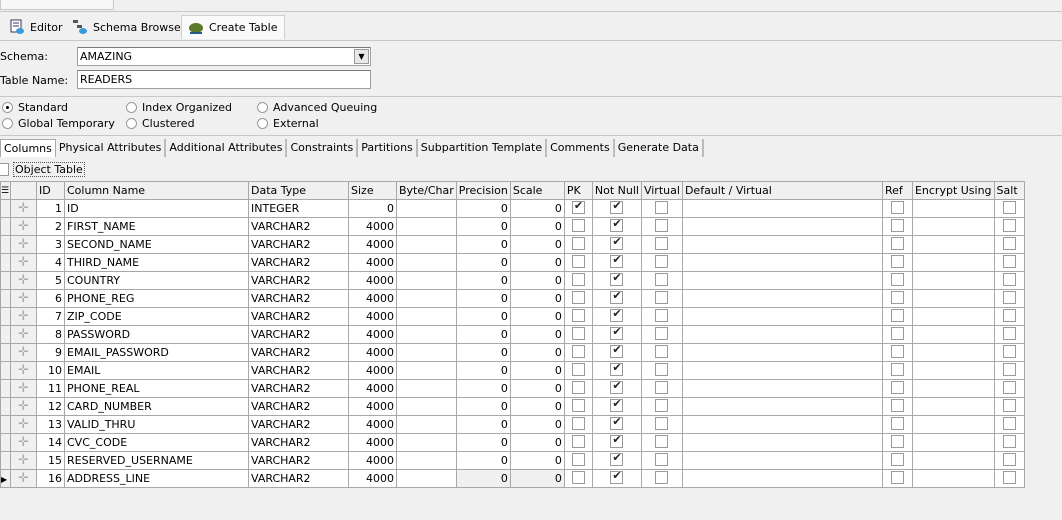 The width and height of the screenshot is (1062, 520). I want to click on cell-column-name: ZIP_CODE, so click(156, 316).